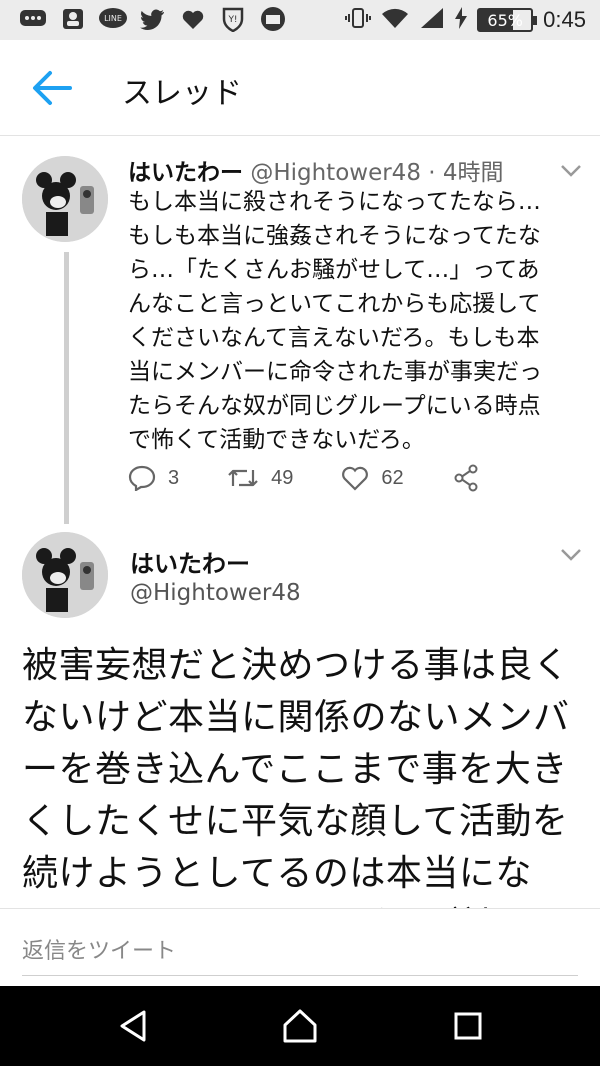 This screenshot has height=1066, width=600. I want to click on tweet-text-line: たらそんな奴が同じグループにいる時点, so click(334, 406).